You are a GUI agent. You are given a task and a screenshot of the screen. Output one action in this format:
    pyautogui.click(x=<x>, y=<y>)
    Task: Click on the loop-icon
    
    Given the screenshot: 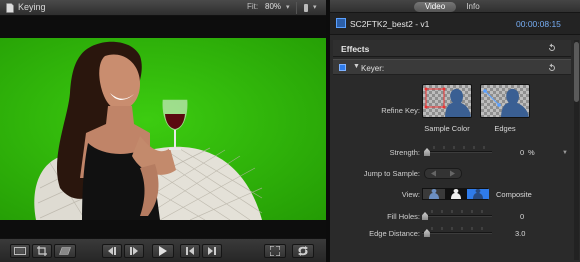 What is the action you would take?
    pyautogui.click(x=303, y=251)
    